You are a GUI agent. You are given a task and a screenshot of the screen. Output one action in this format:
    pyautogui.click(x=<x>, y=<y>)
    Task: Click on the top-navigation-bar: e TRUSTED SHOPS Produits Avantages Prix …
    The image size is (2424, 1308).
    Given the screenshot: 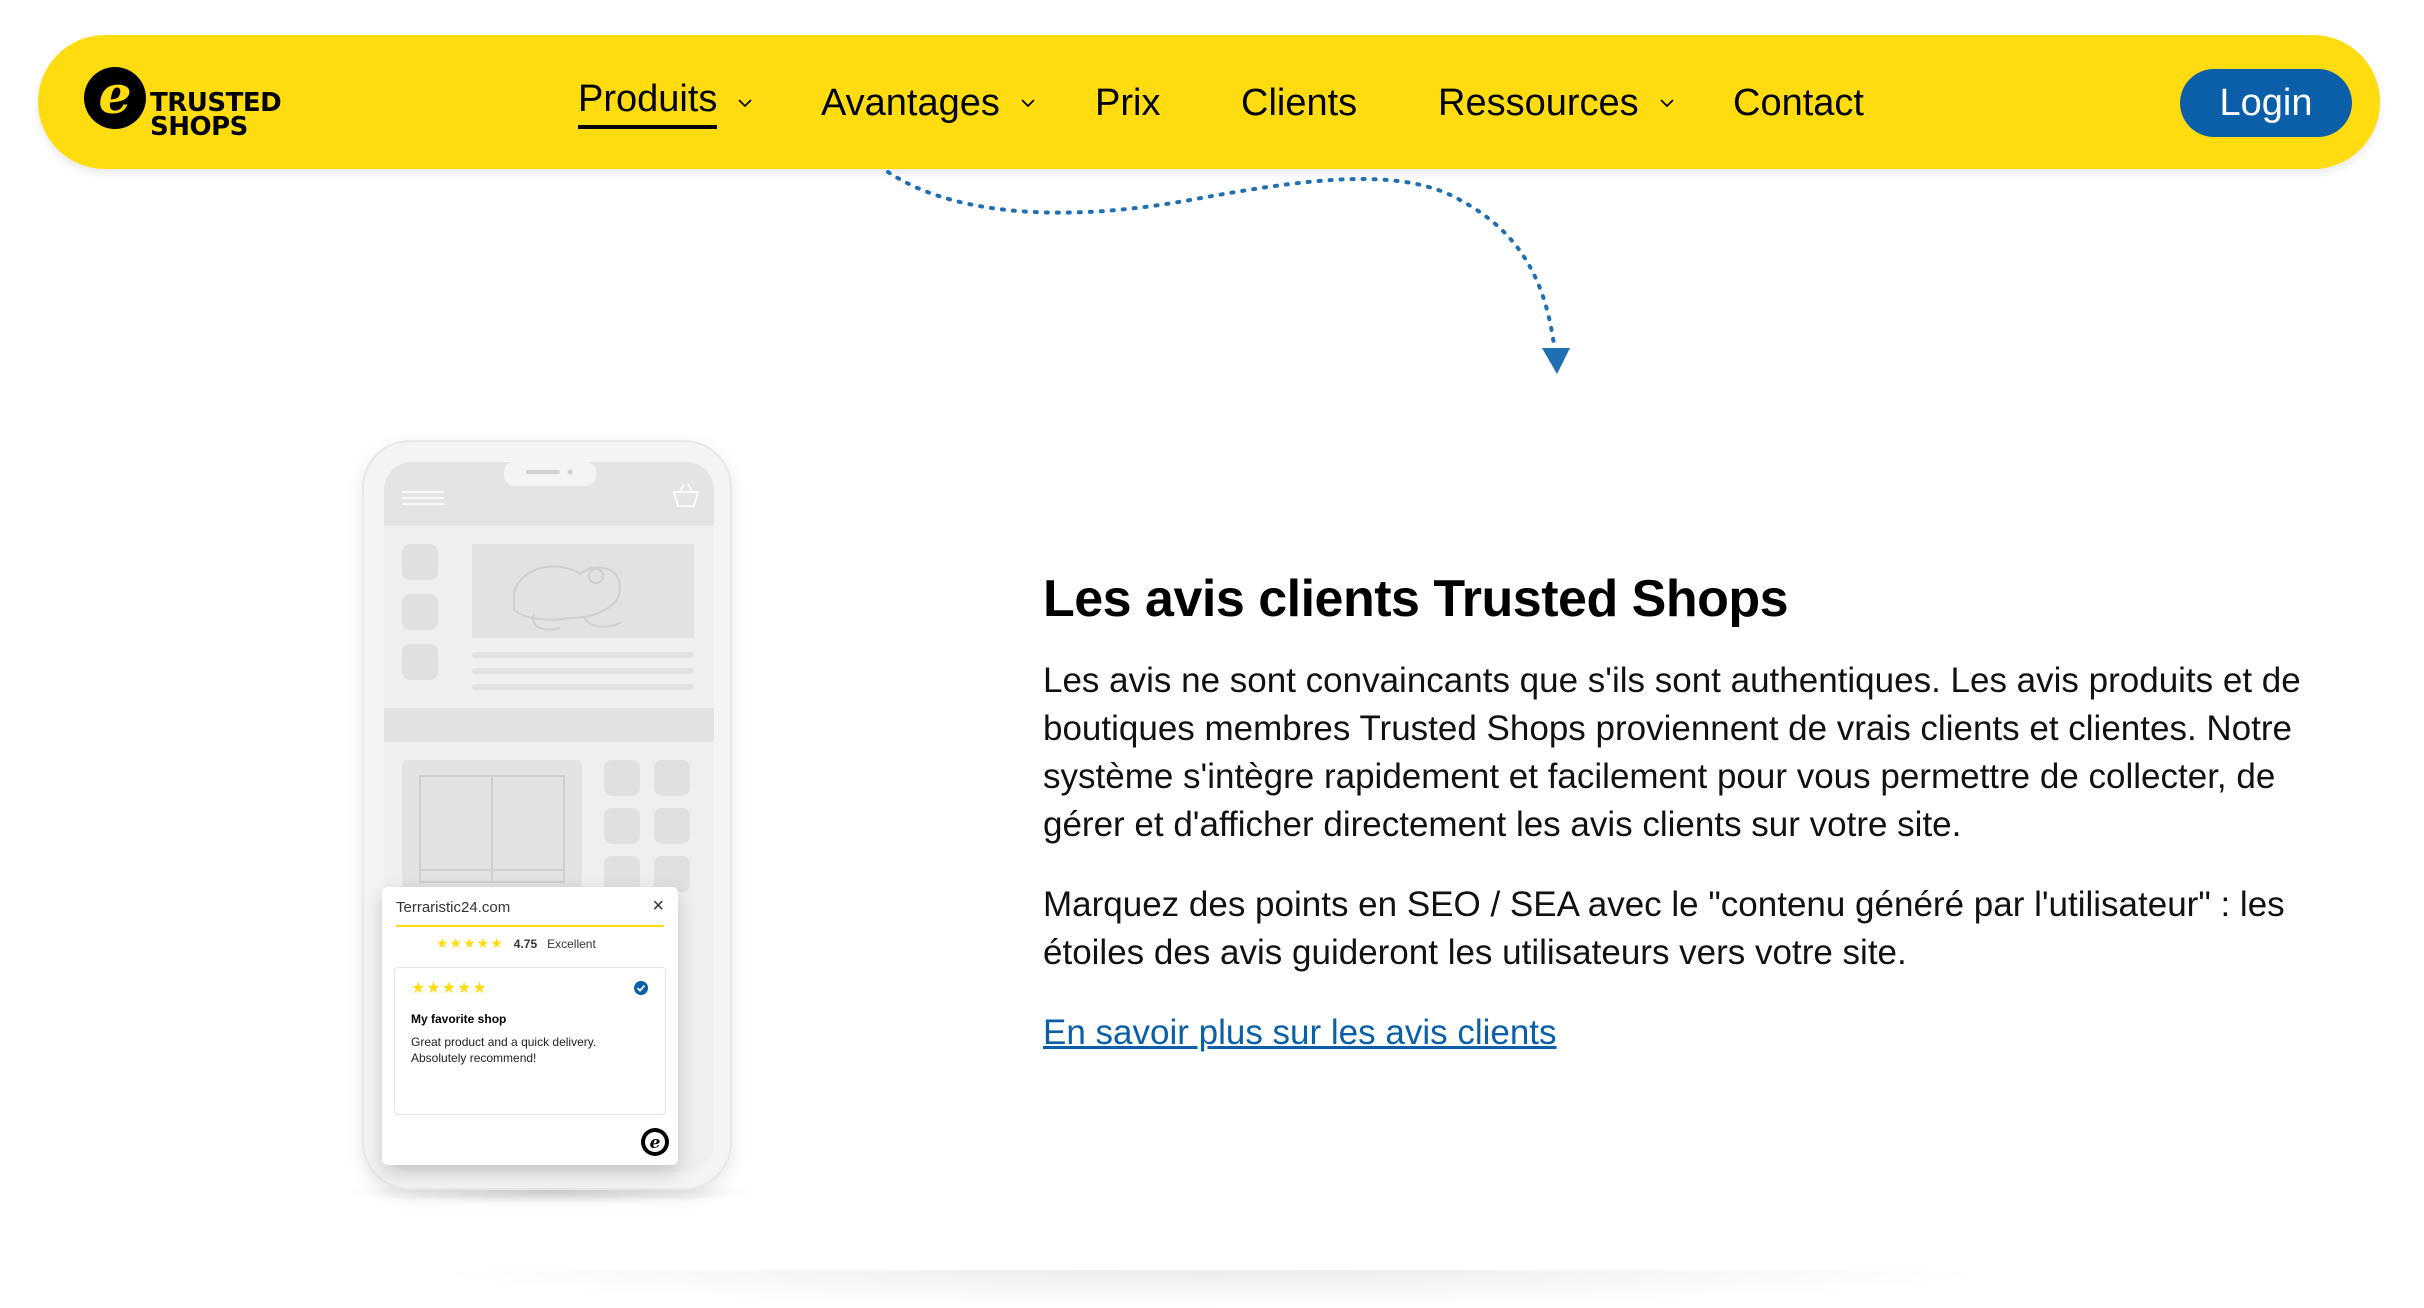 What is the action you would take?
    pyautogui.click(x=1209, y=102)
    